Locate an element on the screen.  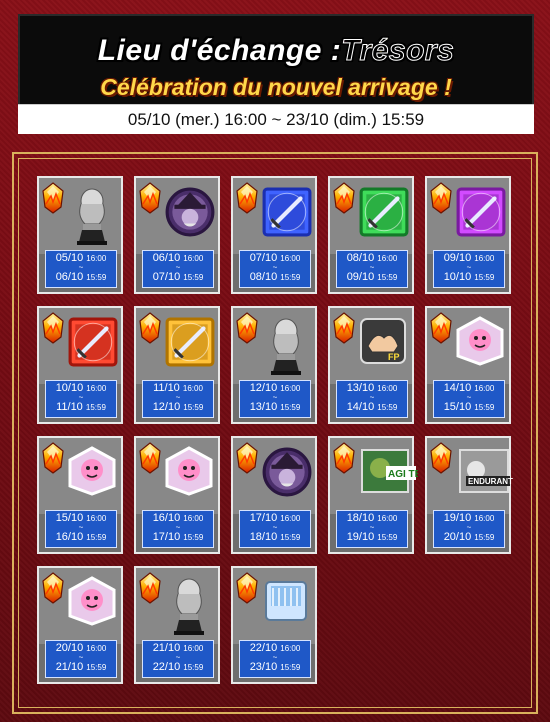
sword-gold-icon is located at coordinates (190, 344).